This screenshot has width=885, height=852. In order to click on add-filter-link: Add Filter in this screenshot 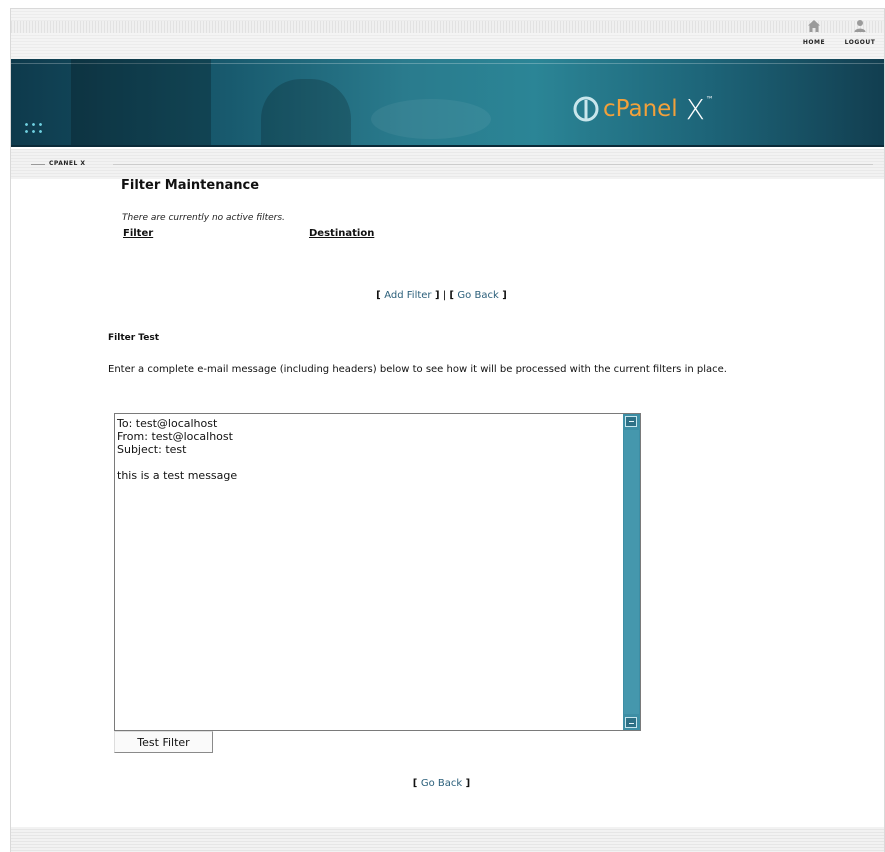, I will do `click(407, 295)`.